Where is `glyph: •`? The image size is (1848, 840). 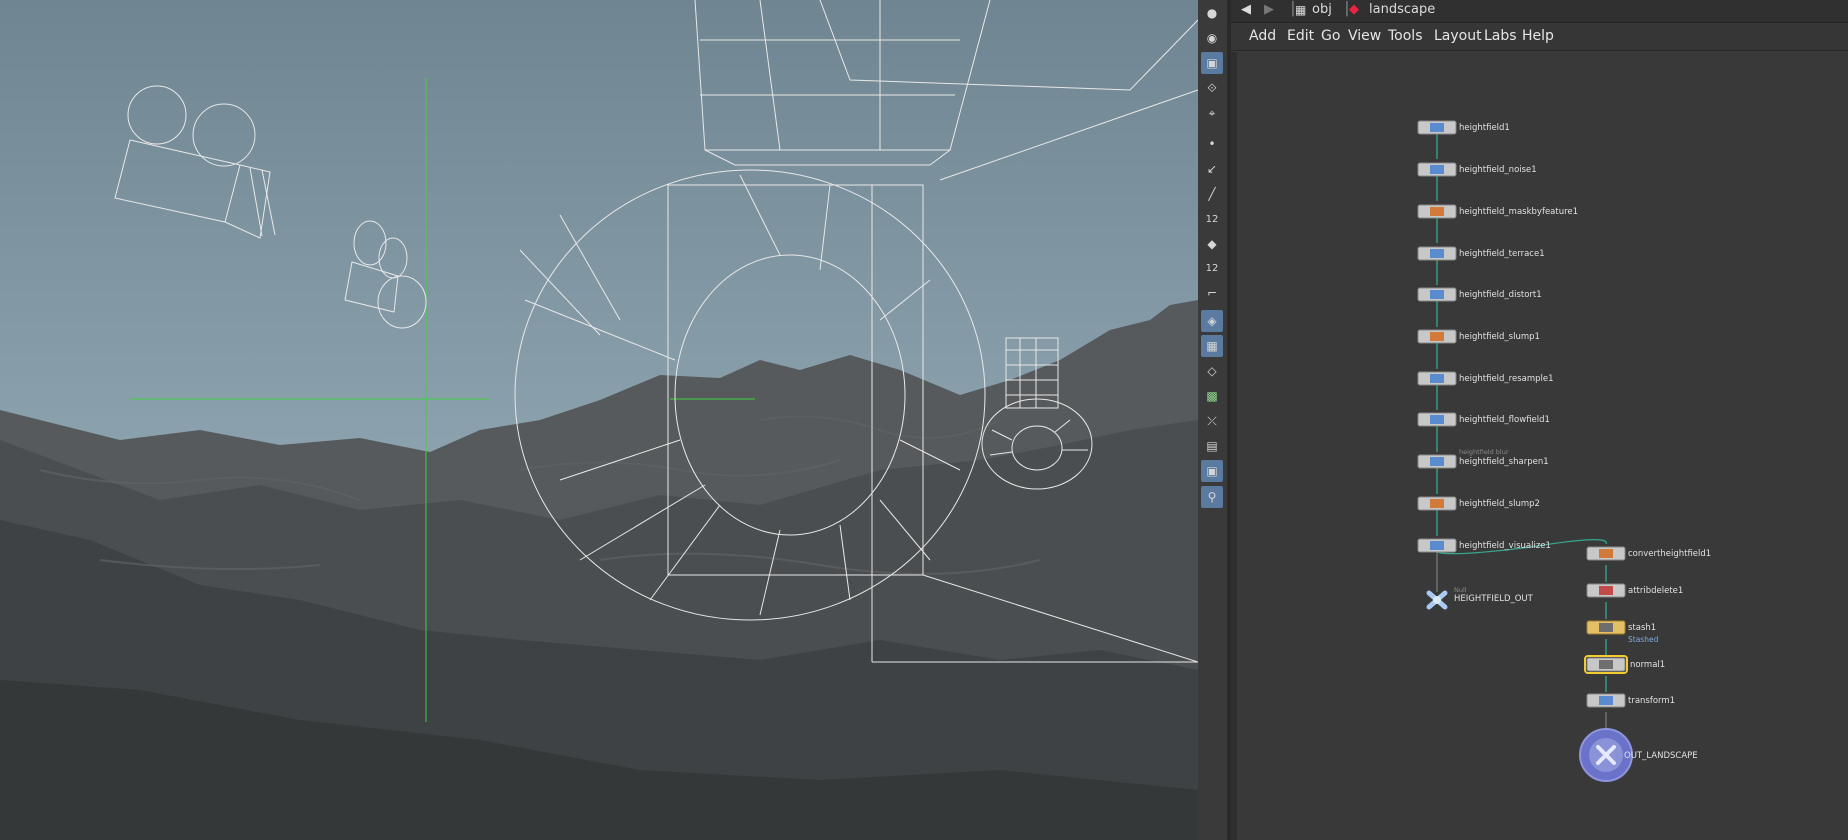
glyph: • is located at coordinates (1212, 144).